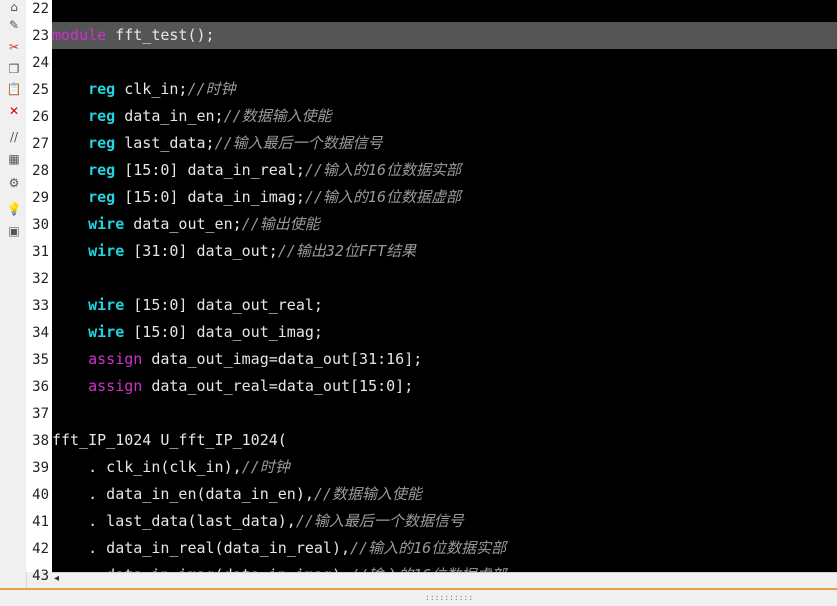  Describe the element at coordinates (444, 251) in the screenshot. I see `code-line: wire [31:0] data_out;//输出32位FFT结果` at that location.